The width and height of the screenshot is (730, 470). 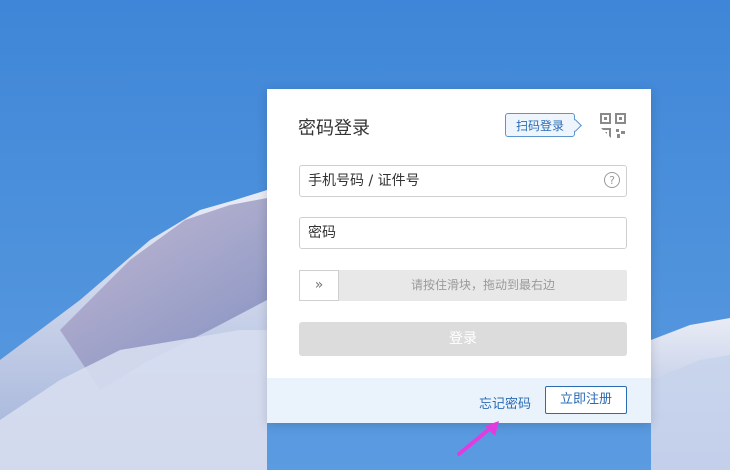 I want to click on slider-verification: » 请按住滑块，拖动到最右边, so click(x=463, y=285).